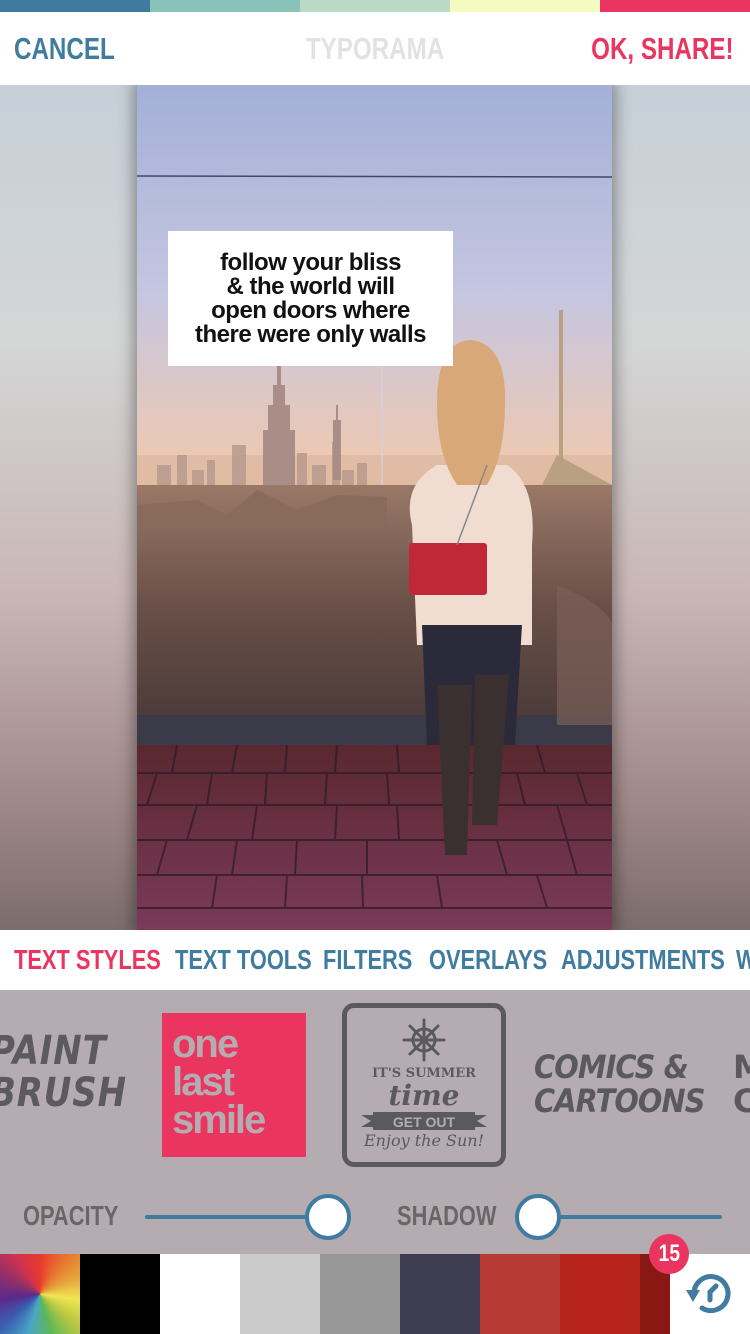  I want to click on swatch-black, so click(120, 1294).